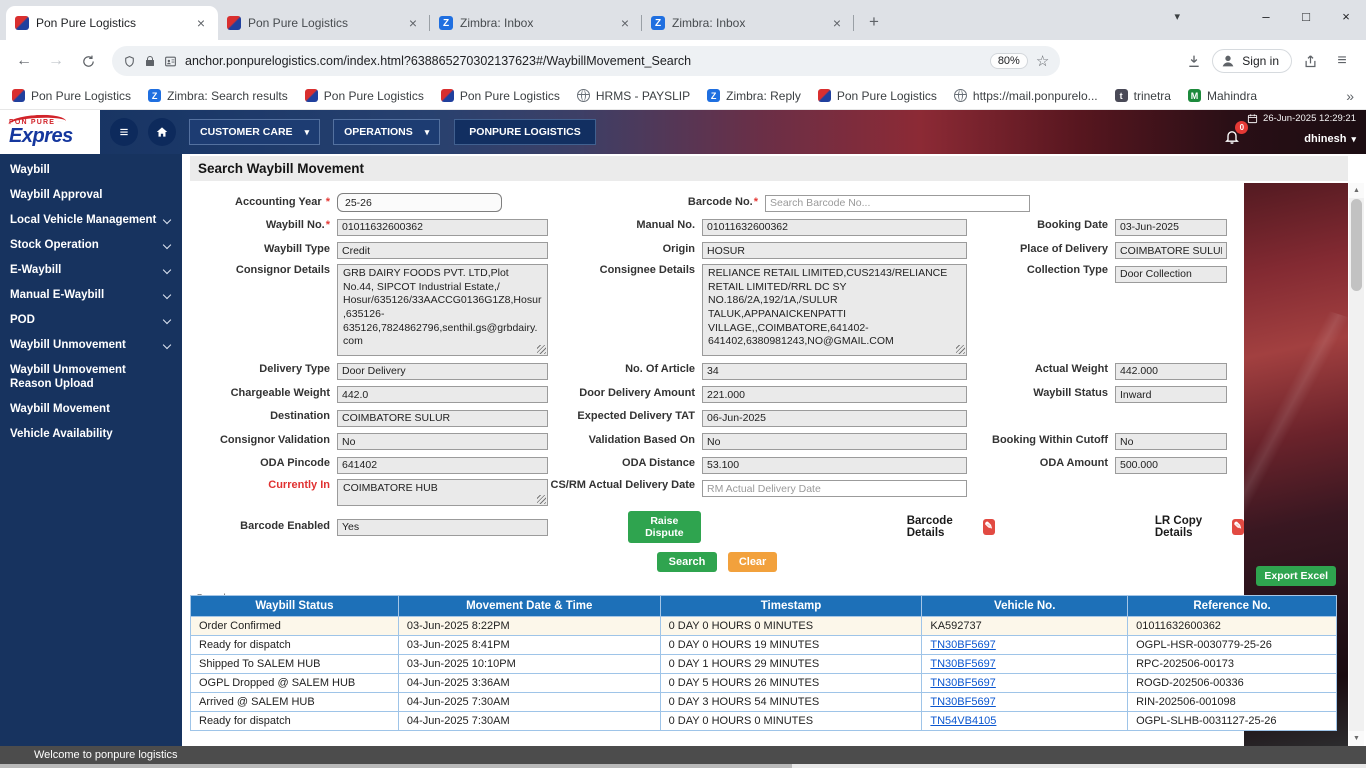 The width and height of the screenshot is (1366, 768). I want to click on chargeable-weight-input, so click(442, 394).